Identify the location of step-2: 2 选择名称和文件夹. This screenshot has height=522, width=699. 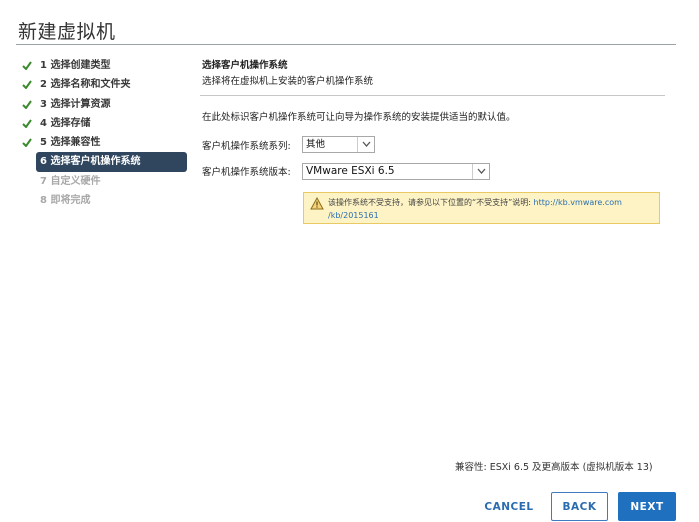
(106, 84).